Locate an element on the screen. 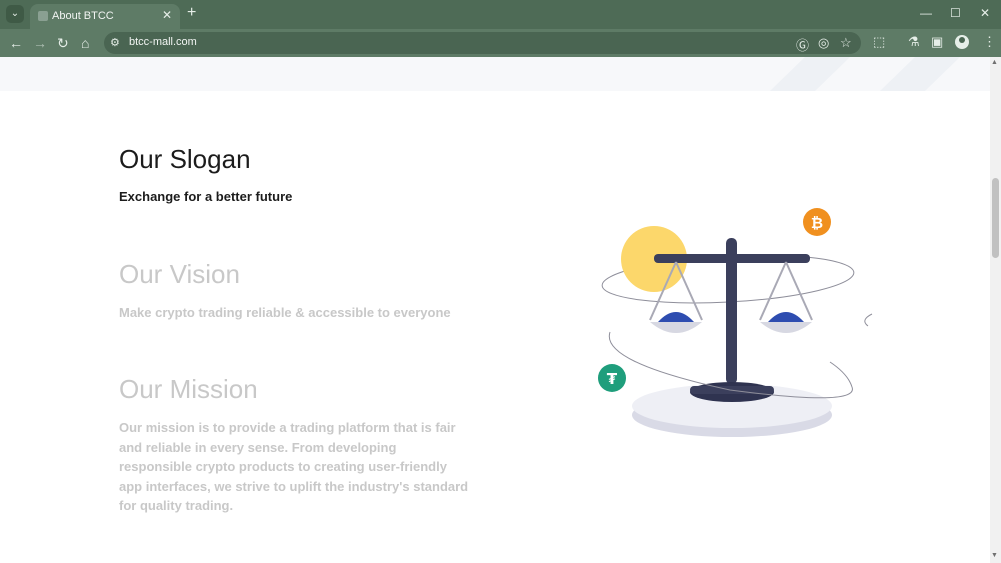 The image size is (1001, 563). scroll-down-icon: ▼ is located at coordinates (994, 555).